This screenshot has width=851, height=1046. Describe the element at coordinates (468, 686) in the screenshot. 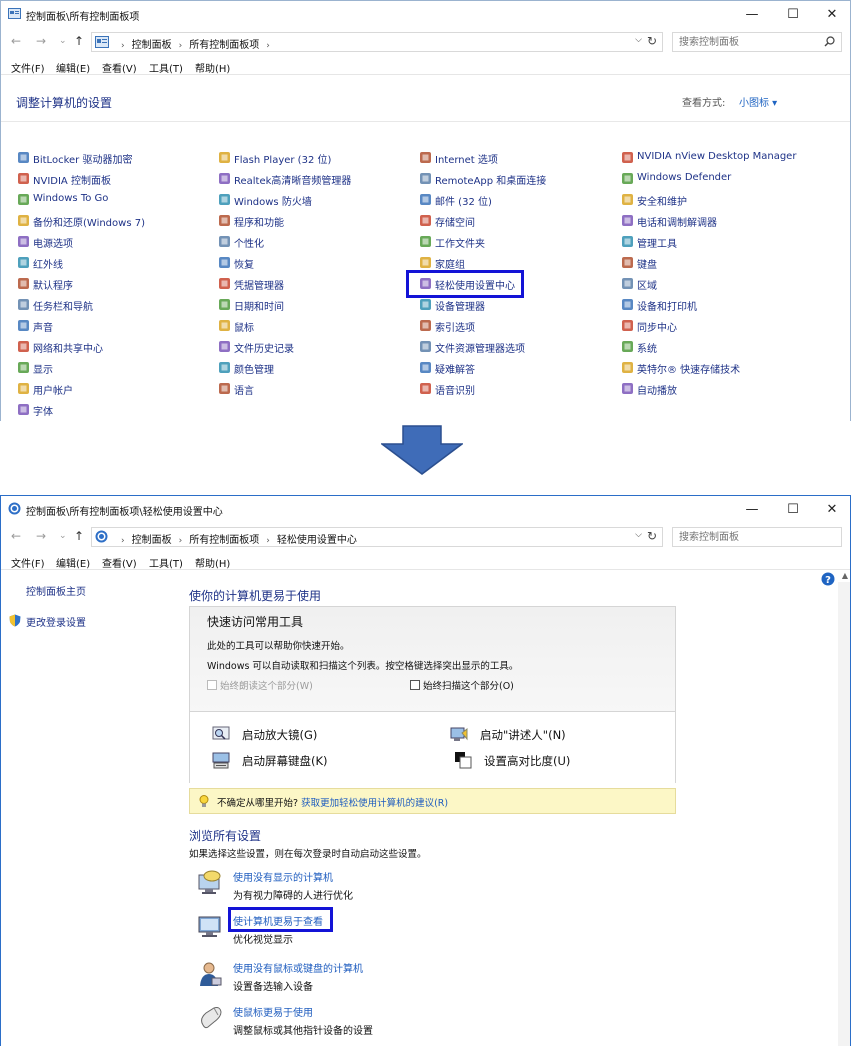

I see `always-scan-label: 始终扫描这个部分(O)` at that location.